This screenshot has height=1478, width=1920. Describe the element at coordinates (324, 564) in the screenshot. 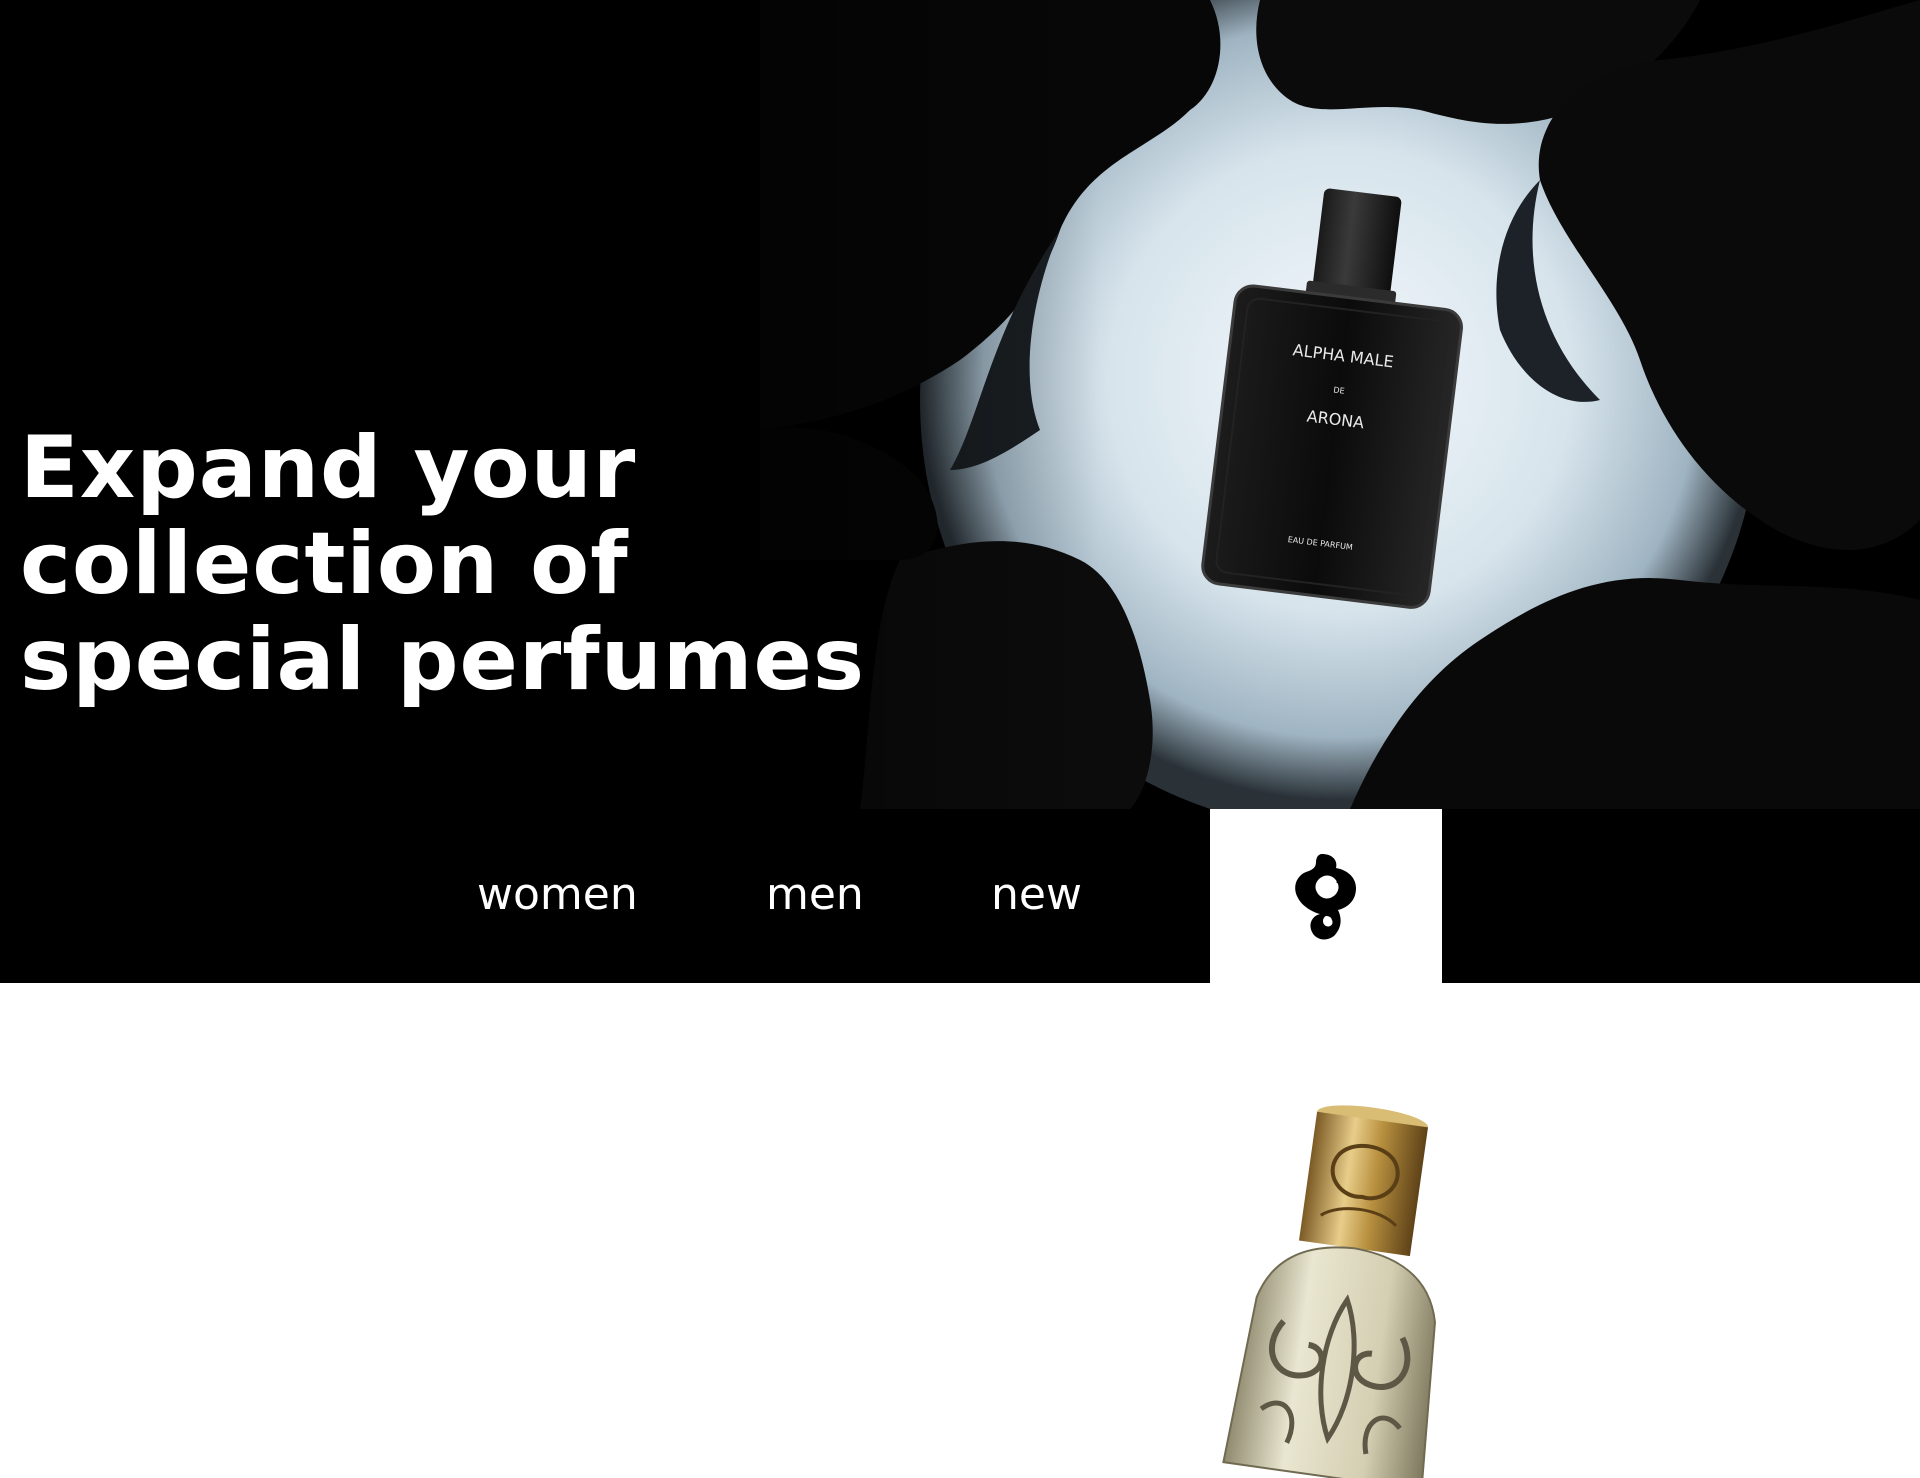

I see `headline-line-2: collection of` at that location.